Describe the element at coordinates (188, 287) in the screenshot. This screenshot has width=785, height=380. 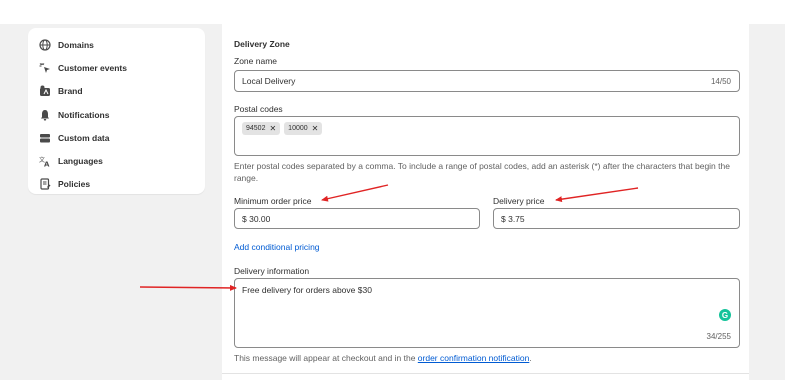
I see `annotation-arrow-delivery-info` at that location.